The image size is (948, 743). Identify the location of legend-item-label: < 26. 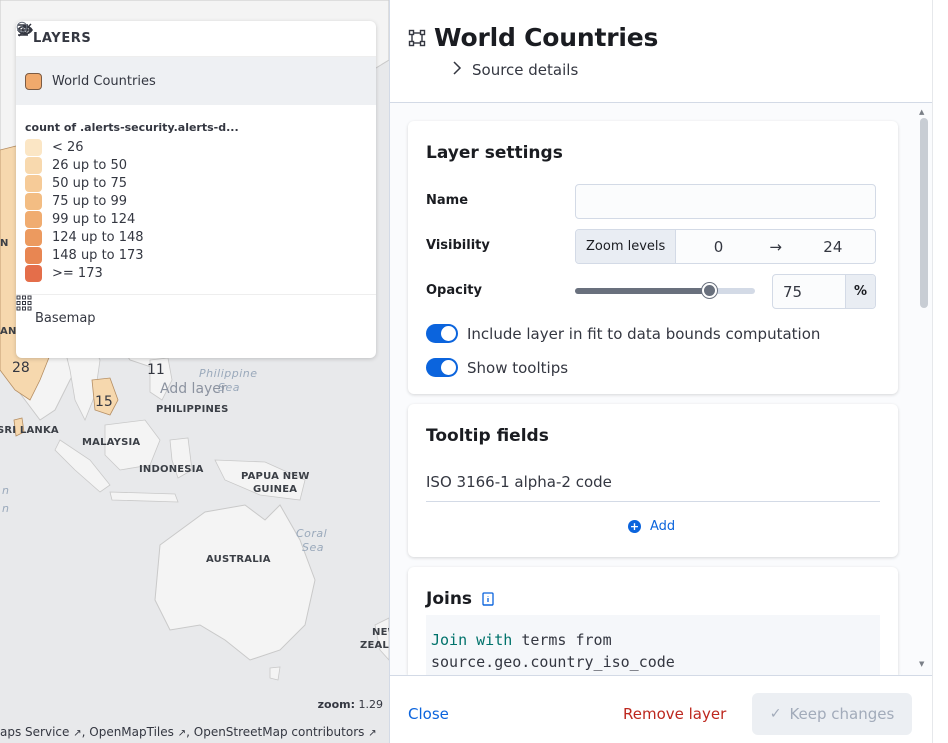
(68, 147).